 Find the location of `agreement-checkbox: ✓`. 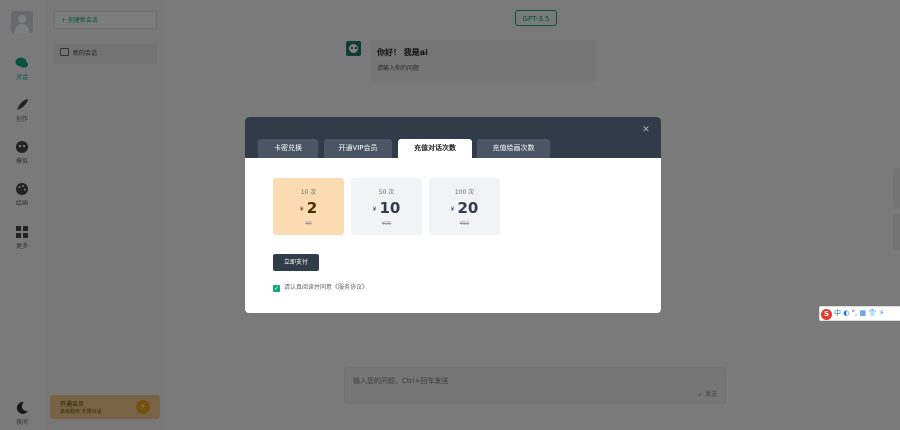

agreement-checkbox: ✓ is located at coordinates (276, 288).